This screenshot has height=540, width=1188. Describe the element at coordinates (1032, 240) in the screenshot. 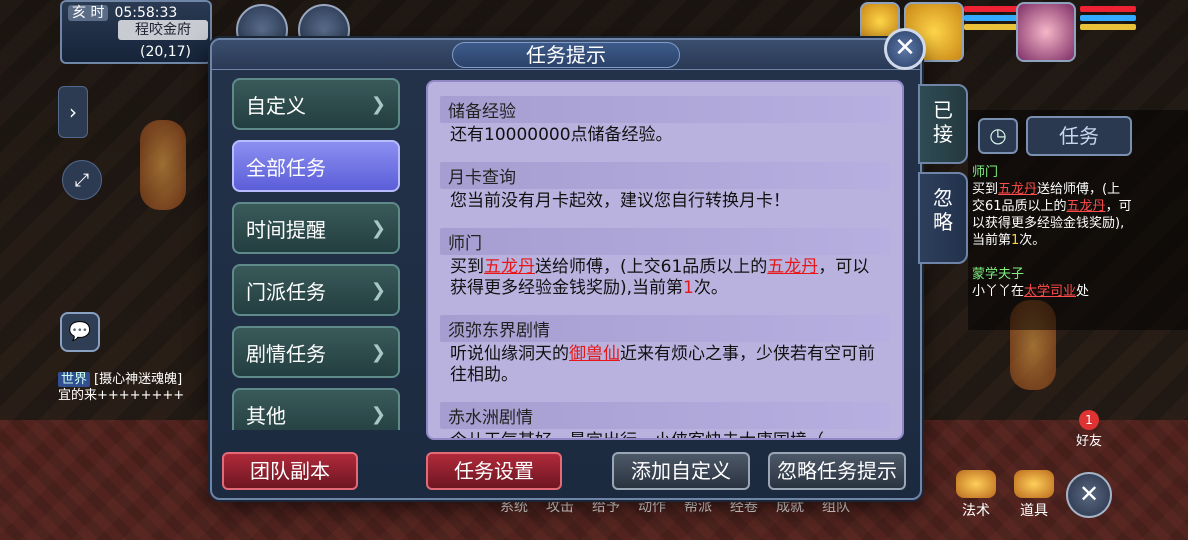

I see `tracker-text: 次。` at that location.